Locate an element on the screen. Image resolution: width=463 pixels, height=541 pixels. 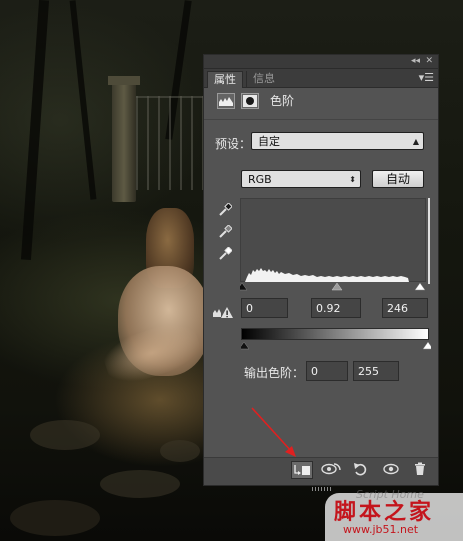
preset-label: 预设： is located at coordinates (233, 144).